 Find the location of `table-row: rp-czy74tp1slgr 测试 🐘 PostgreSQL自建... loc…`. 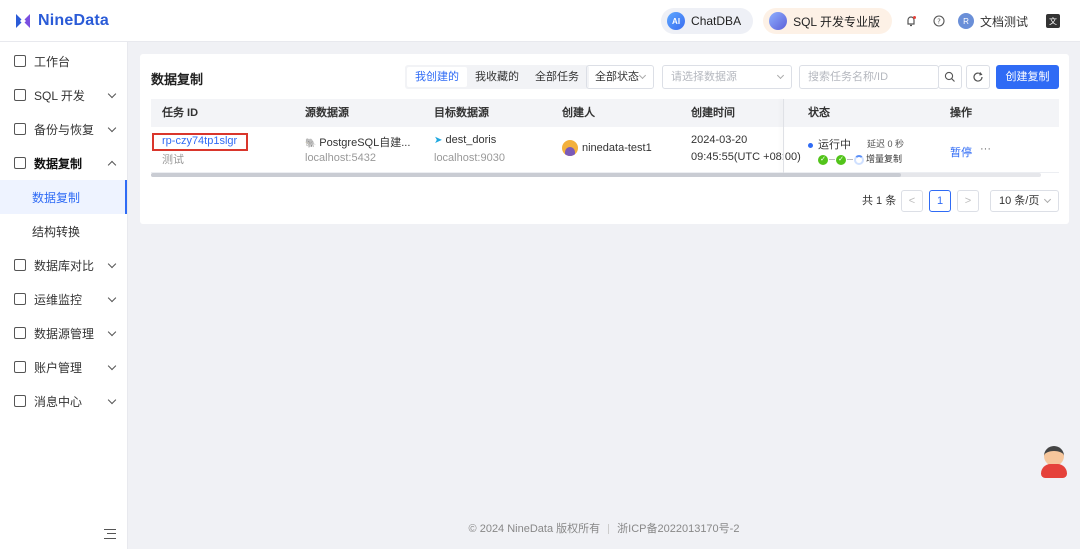

table-row: rp-czy74tp1slgr 测试 🐘 PostgreSQL自建... loc… is located at coordinates (605, 150).